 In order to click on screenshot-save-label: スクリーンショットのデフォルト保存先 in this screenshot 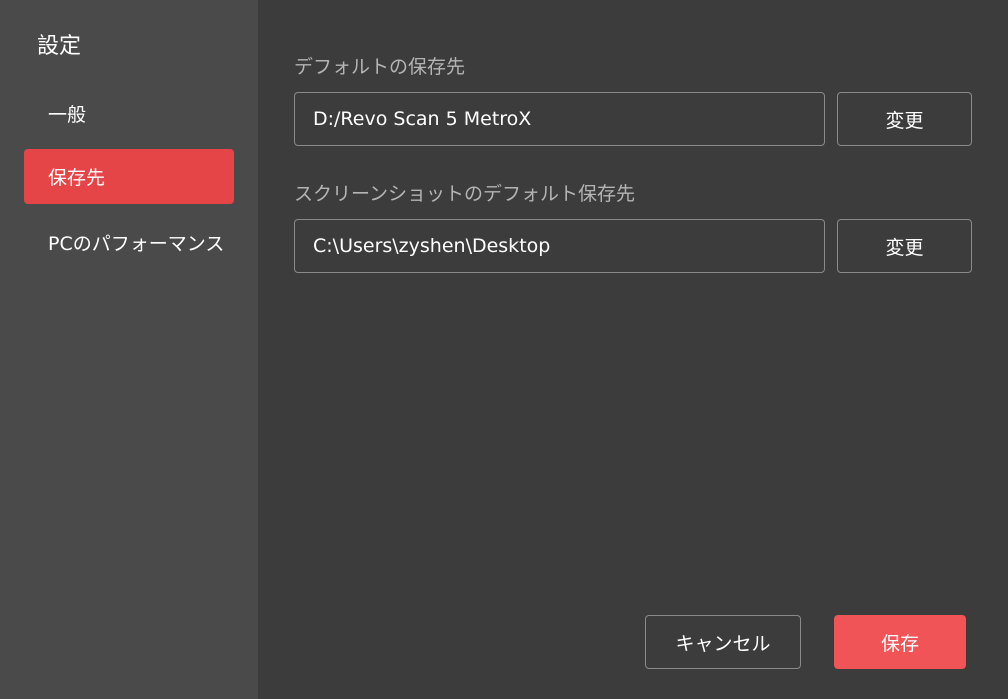, I will do `click(465, 194)`.